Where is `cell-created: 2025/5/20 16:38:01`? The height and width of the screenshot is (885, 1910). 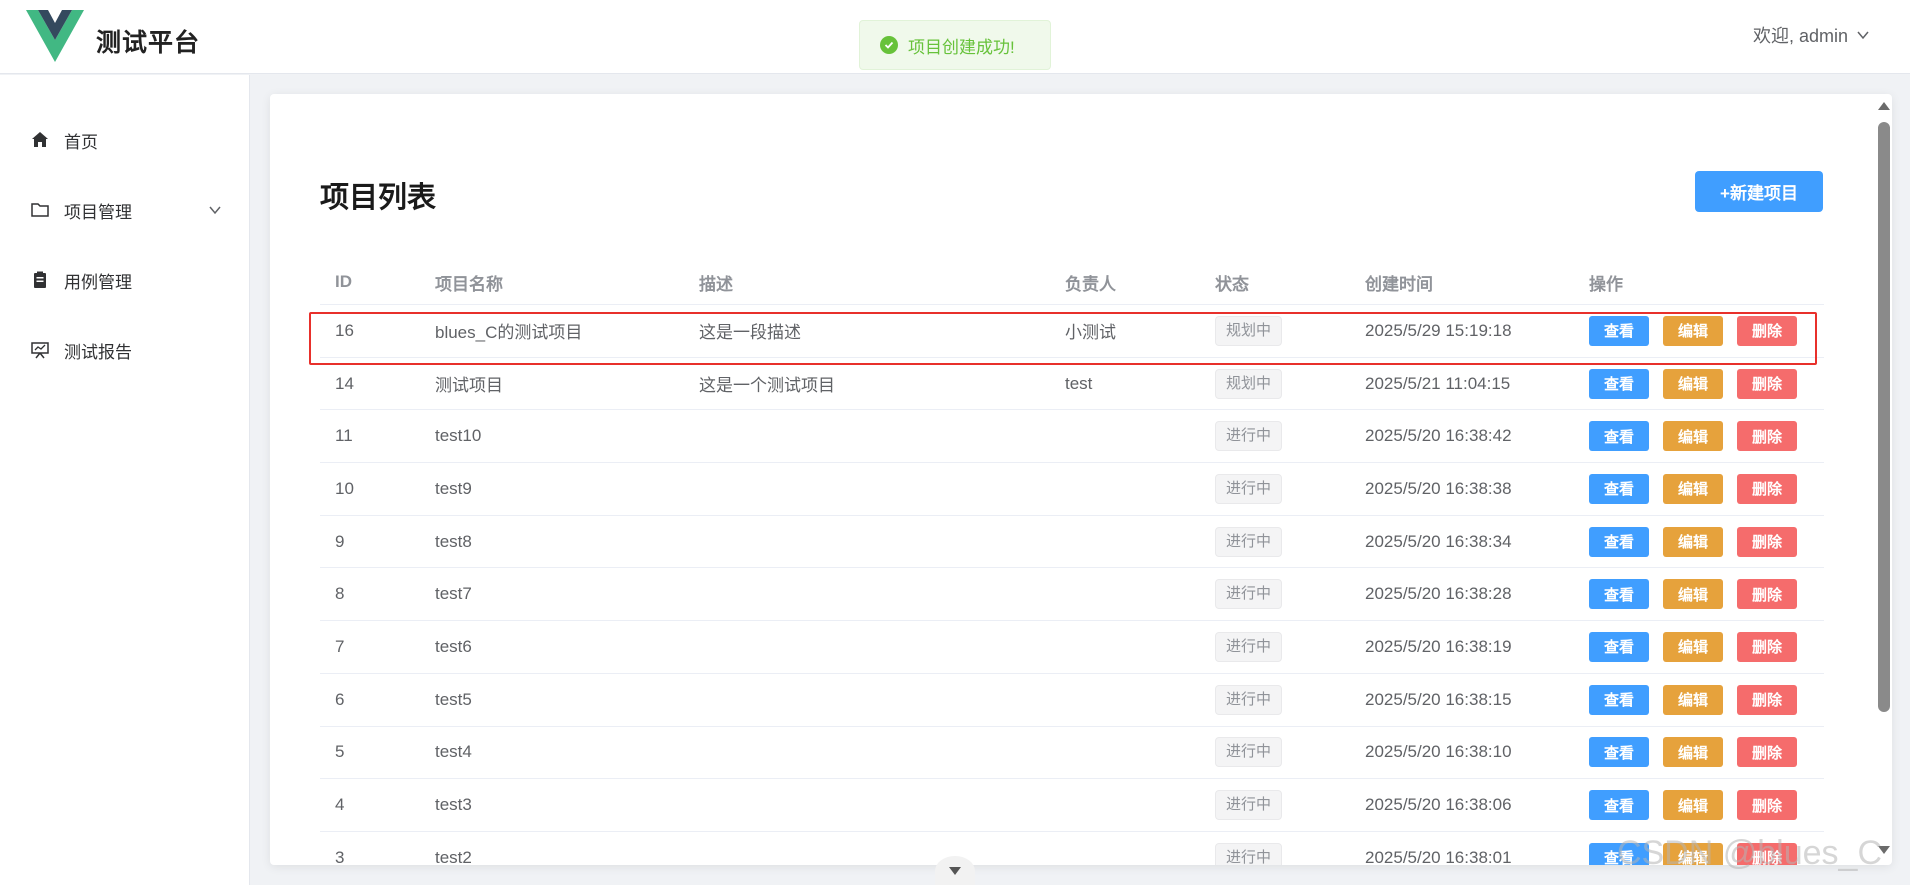
cell-created: 2025/5/20 16:38:01 is located at coordinates (1438, 856).